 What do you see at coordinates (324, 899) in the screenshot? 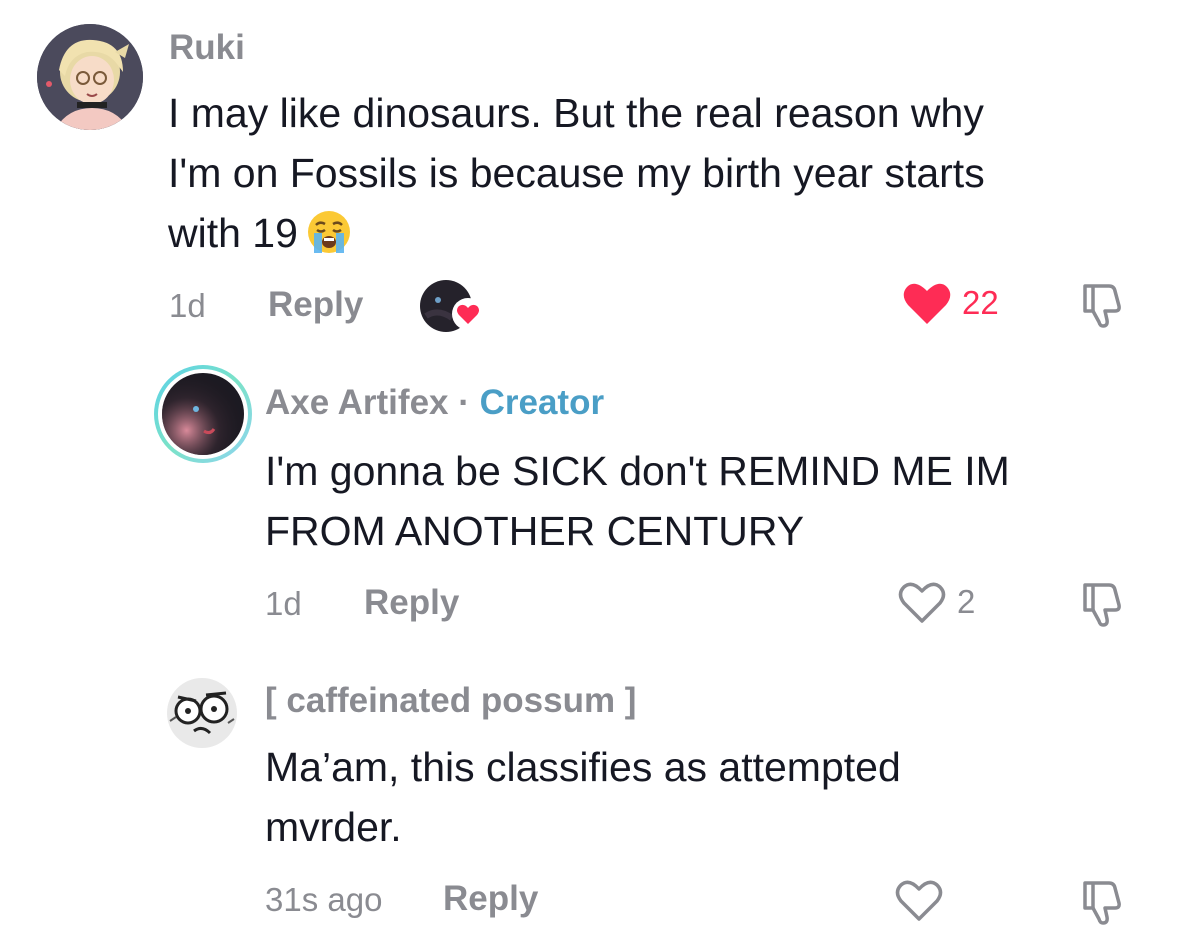
I see `comment-time: 31s ago` at bounding box center [324, 899].